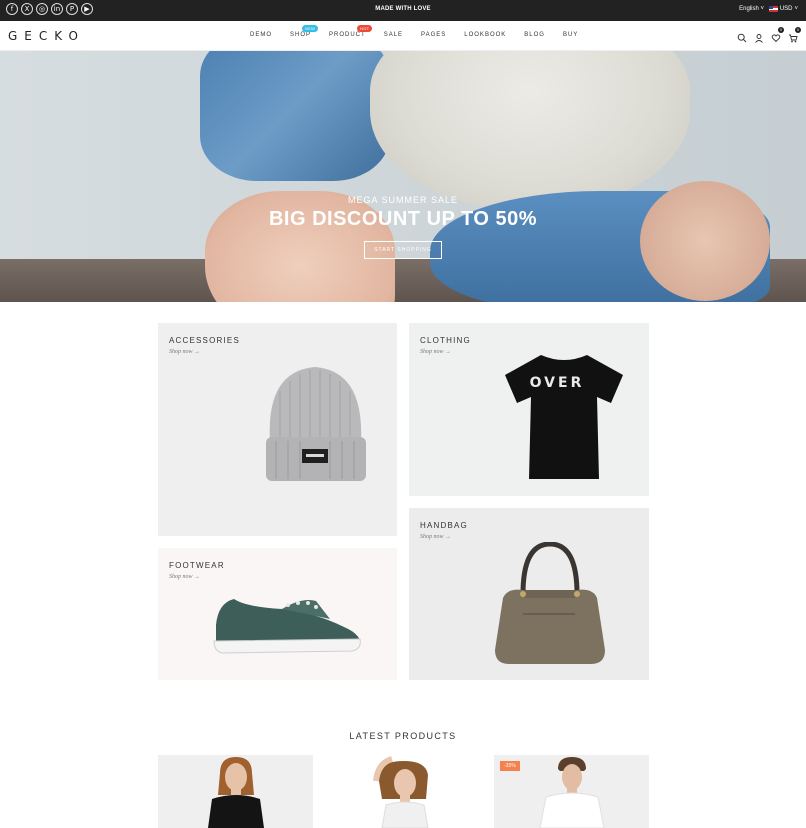 The width and height of the screenshot is (806, 828). I want to click on cart-count: 0, so click(798, 30).